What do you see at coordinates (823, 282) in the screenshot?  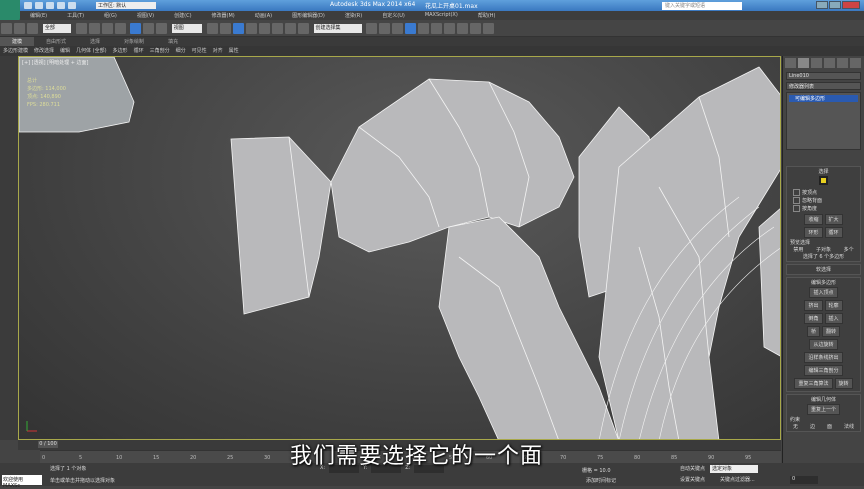 I see `rollout-title: 编辑多边形` at bounding box center [823, 282].